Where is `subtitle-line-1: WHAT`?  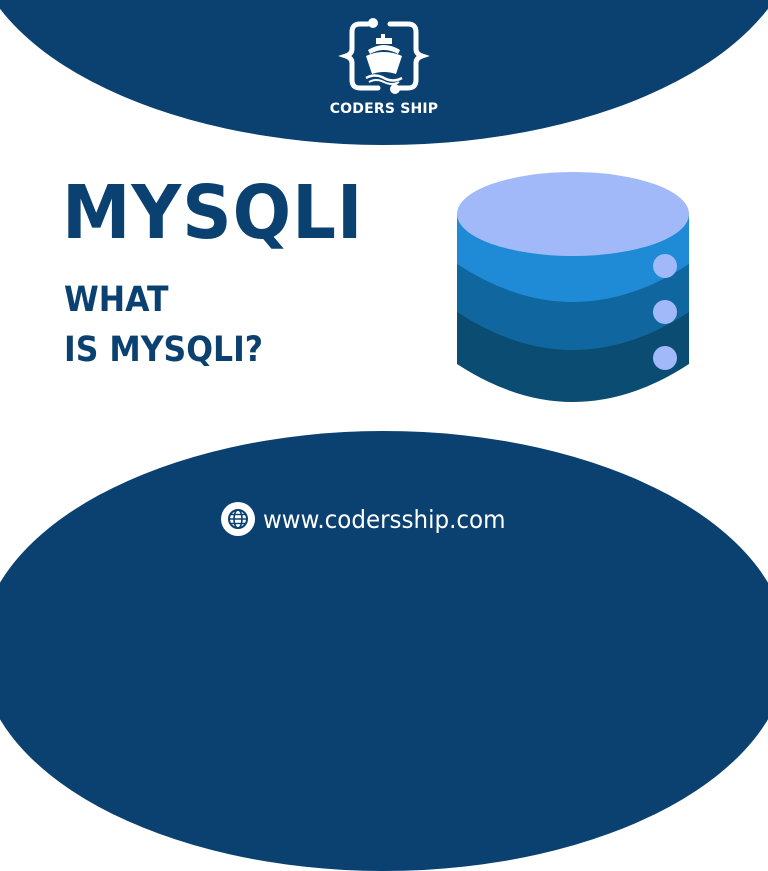 subtitle-line-1: WHAT is located at coordinates (116, 300).